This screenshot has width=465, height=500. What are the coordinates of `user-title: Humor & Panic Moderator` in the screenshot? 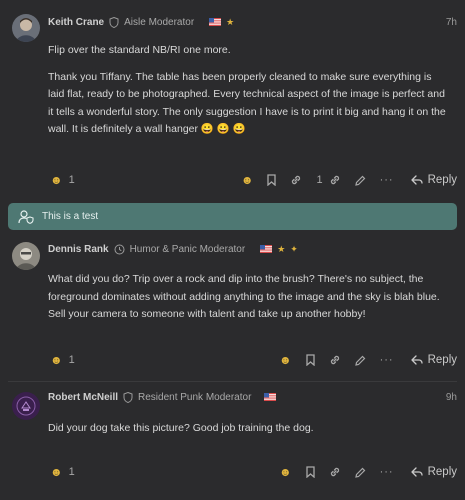 It's located at (187, 249).